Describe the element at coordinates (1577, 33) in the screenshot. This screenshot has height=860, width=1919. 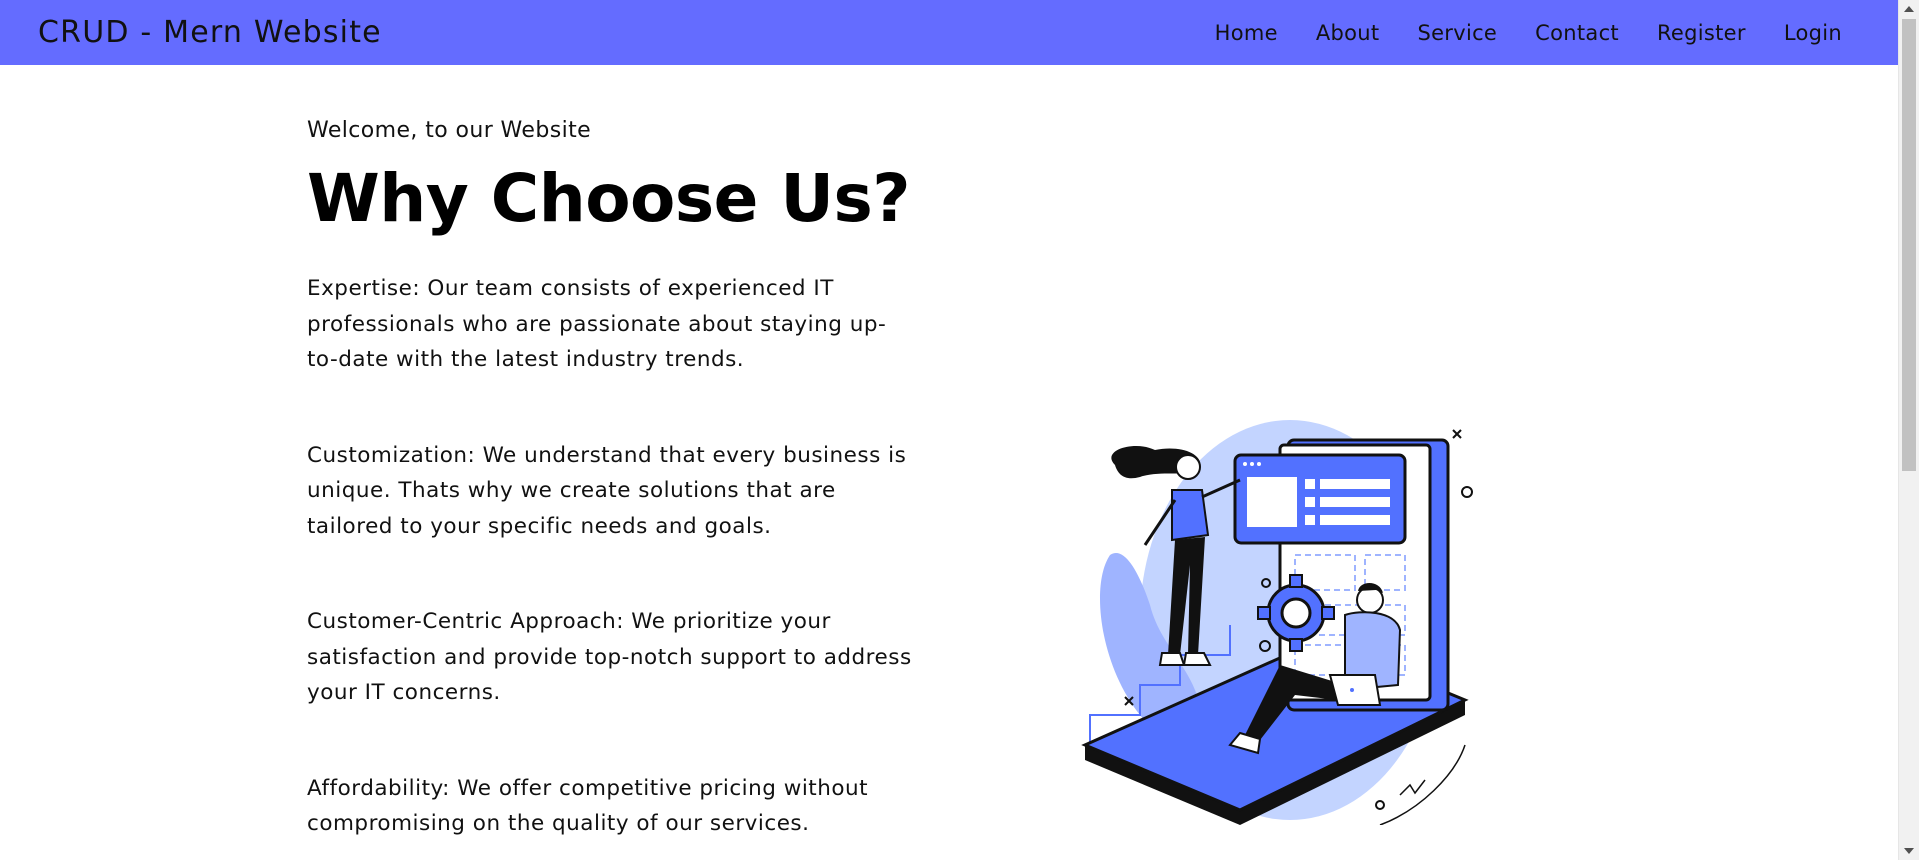
I see `nav-contact-link: Contact` at that location.